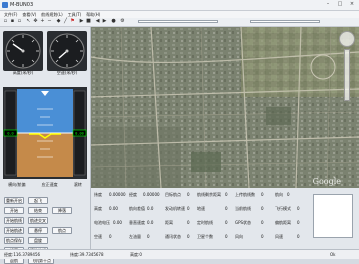 The width and height of the screenshot is (359, 264). I want to click on land-button: 降落, so click(62, 210).